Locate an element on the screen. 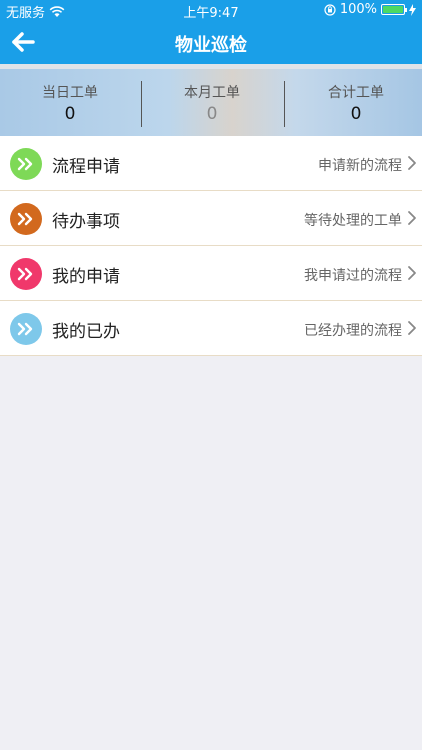 The image size is (422, 750). stat-month: 本月工单 0 is located at coordinates (212, 102).